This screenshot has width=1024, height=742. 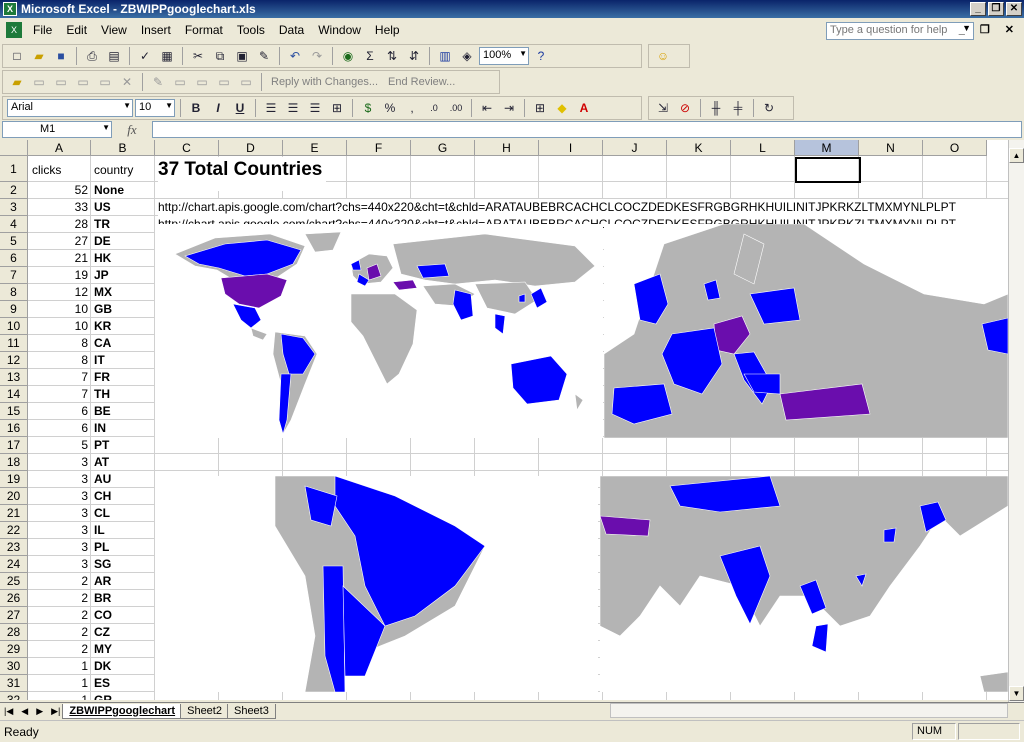 What do you see at coordinates (224, 82) in the screenshot?
I see `track-changes-icon: ▭` at bounding box center [224, 82].